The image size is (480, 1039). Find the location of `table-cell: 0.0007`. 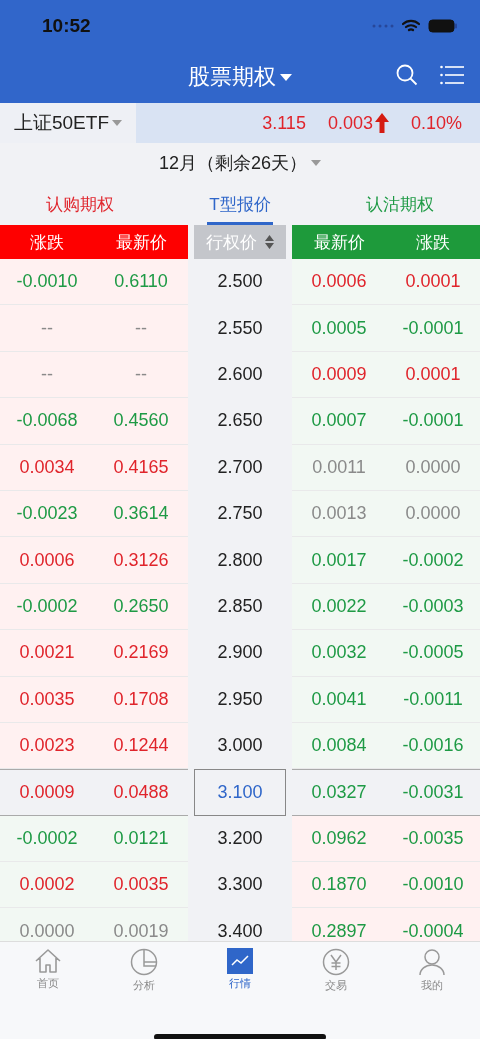

table-cell: 0.0007 is located at coordinates (339, 421).